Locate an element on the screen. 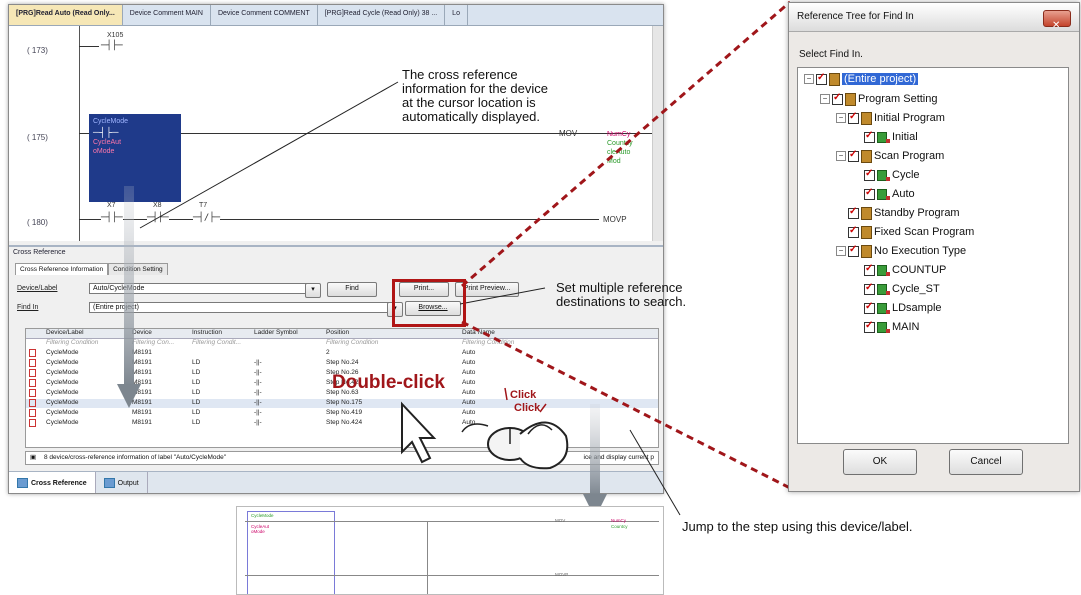 Image resolution: width=1081 pixels, height=595 pixels. tree-node-main: MAIN is located at coordinates (892, 327).